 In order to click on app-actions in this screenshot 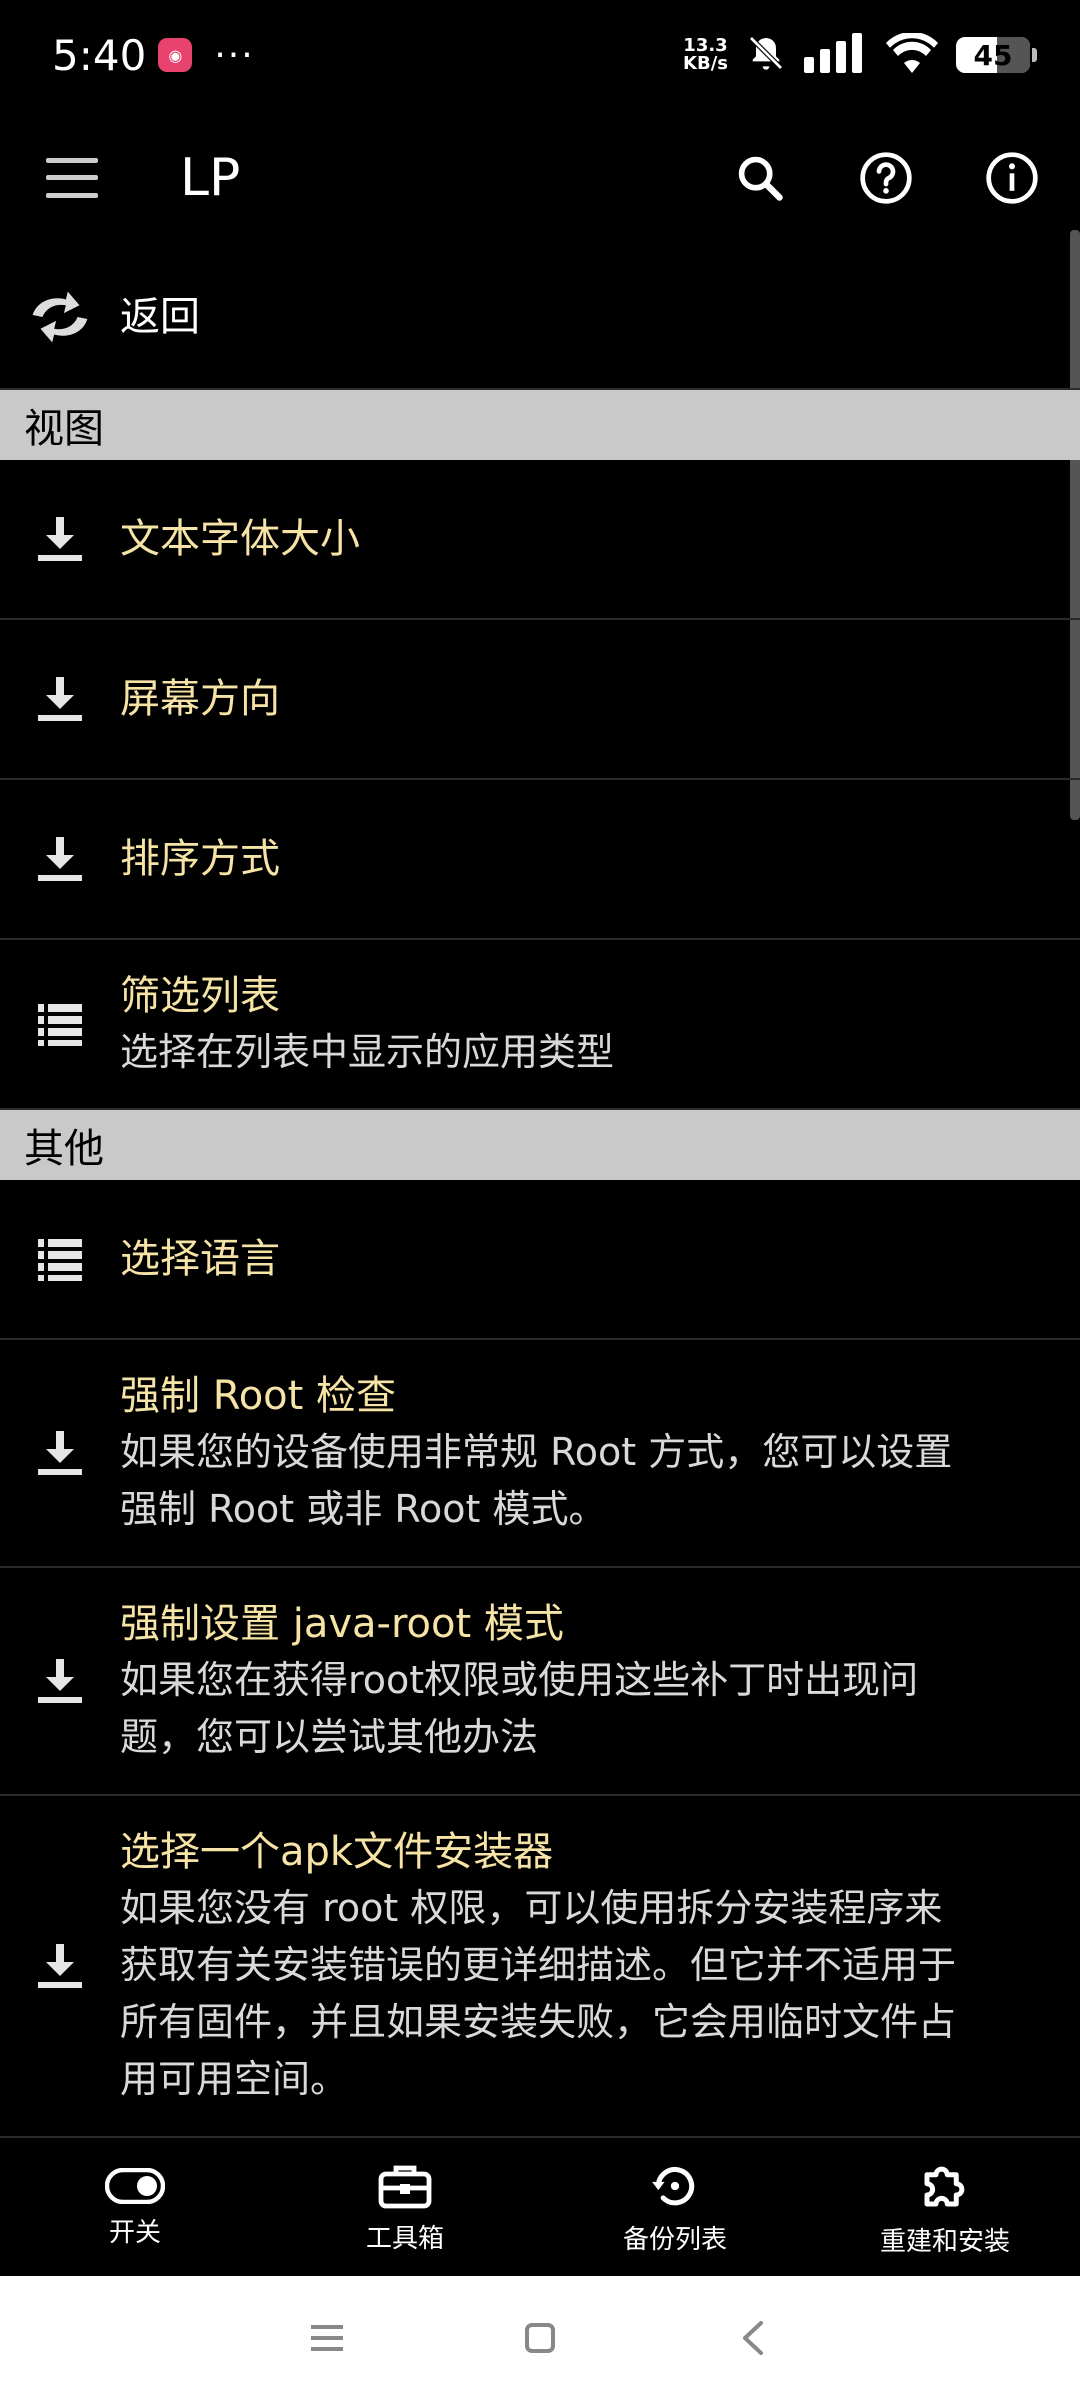, I will do `click(886, 178)`.